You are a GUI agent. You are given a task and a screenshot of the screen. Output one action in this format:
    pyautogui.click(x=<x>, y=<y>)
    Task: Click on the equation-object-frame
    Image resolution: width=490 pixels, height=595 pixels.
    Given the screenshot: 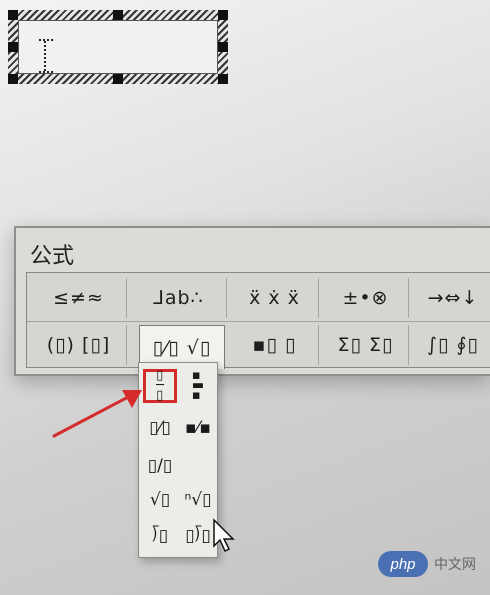 What is the action you would take?
    pyautogui.click(x=118, y=47)
    